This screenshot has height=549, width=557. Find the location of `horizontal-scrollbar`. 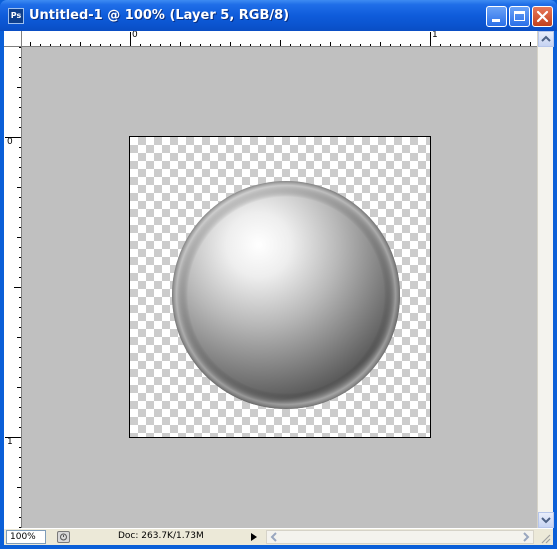

horizontal-scrollbar is located at coordinates (400, 537).